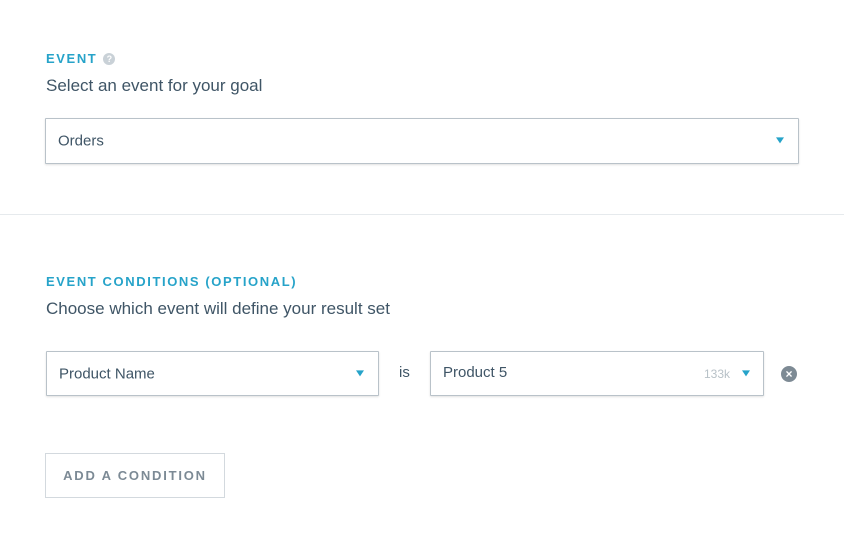  I want to click on event-select-value: Orders, so click(81, 141).